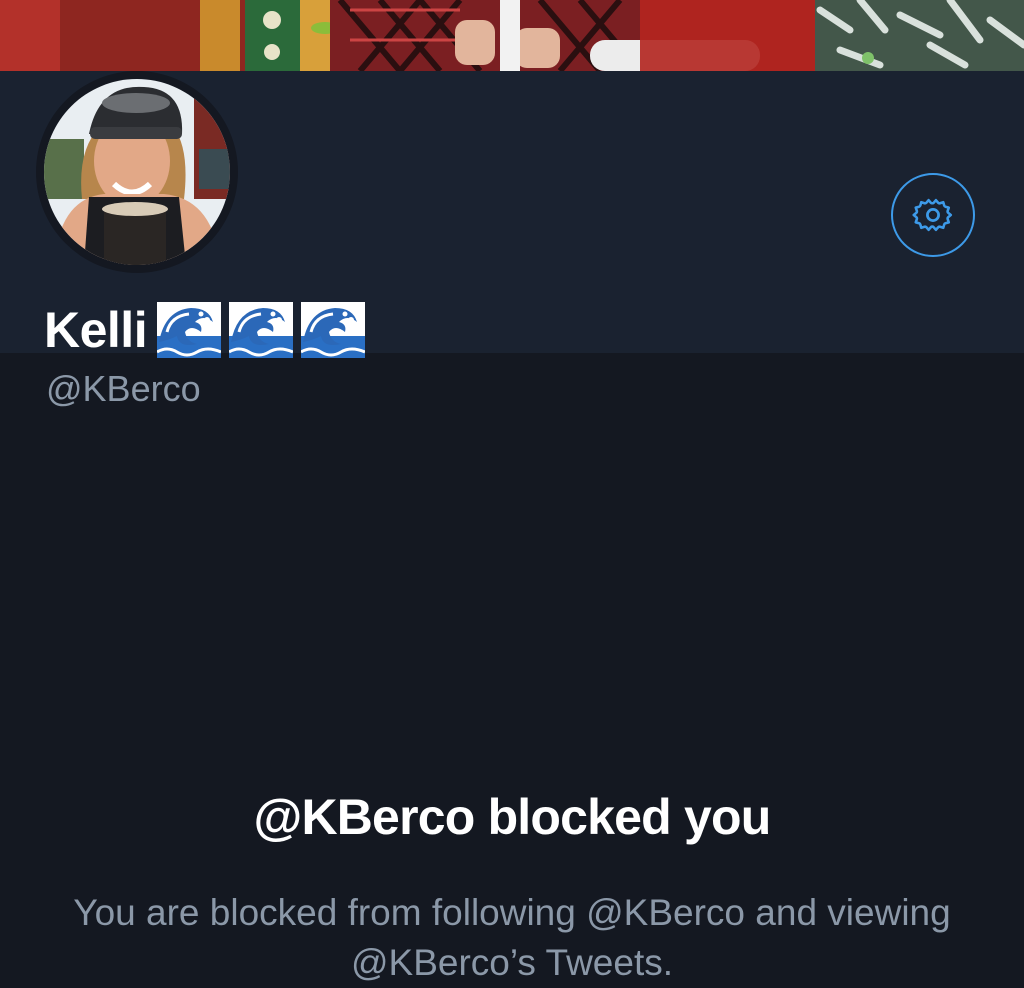 The width and height of the screenshot is (1024, 988). I want to click on settings-button, so click(933, 215).